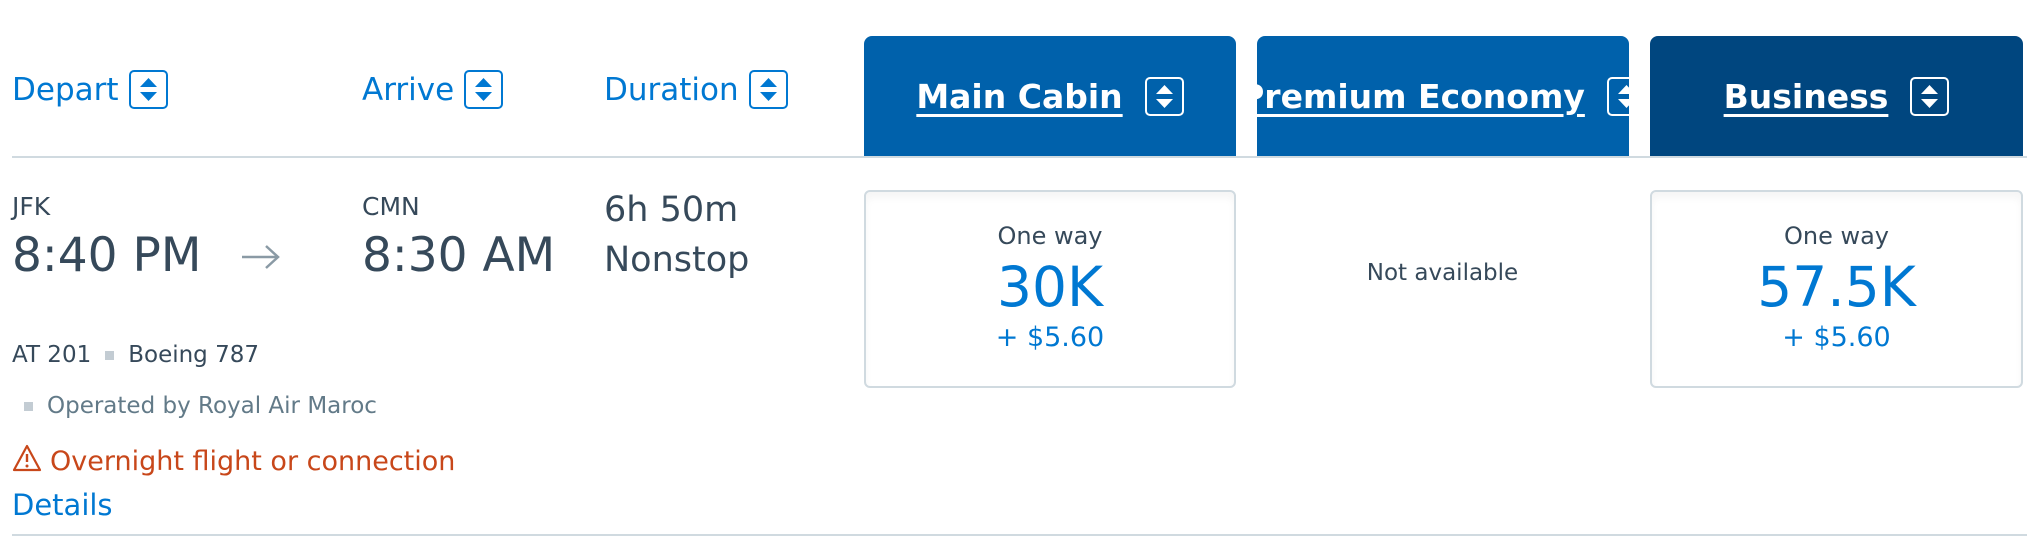 The image size is (2042, 536). What do you see at coordinates (253, 461) in the screenshot?
I see `warning-text: Overnight flight or connection` at bounding box center [253, 461].